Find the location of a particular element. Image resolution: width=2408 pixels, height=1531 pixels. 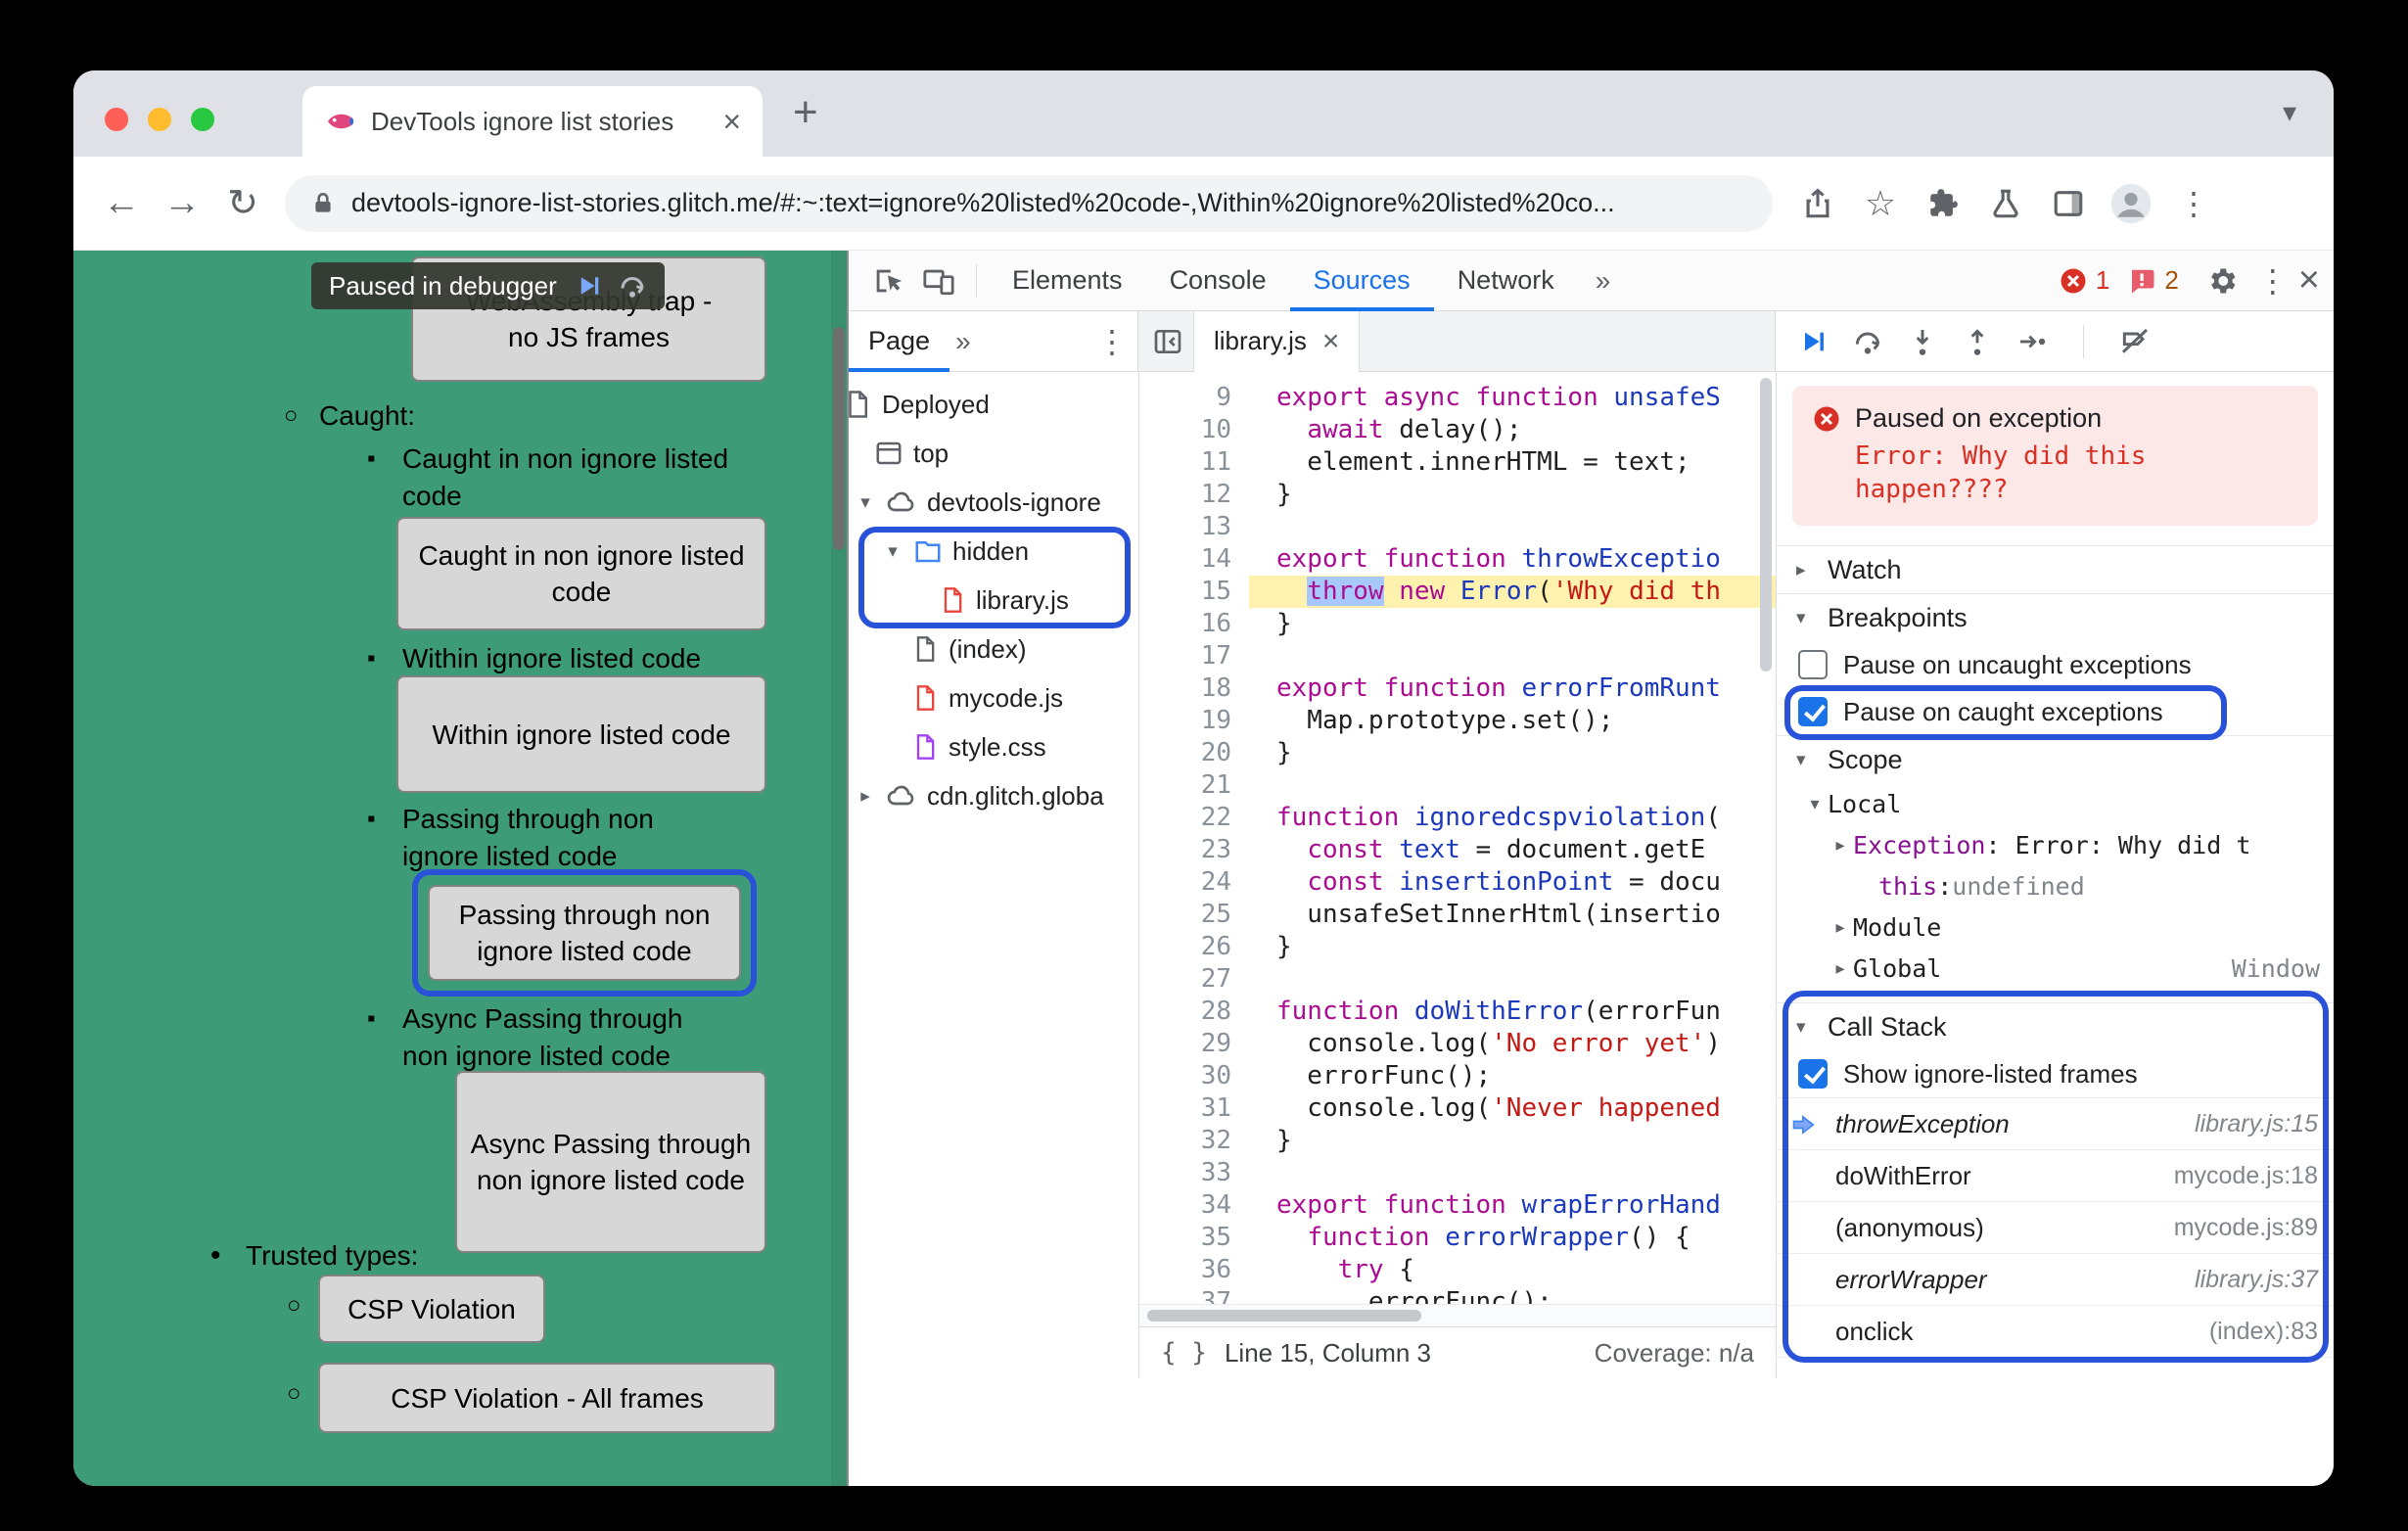

browser-menu-kebab-icon: ⋮ is located at coordinates (2193, 204).